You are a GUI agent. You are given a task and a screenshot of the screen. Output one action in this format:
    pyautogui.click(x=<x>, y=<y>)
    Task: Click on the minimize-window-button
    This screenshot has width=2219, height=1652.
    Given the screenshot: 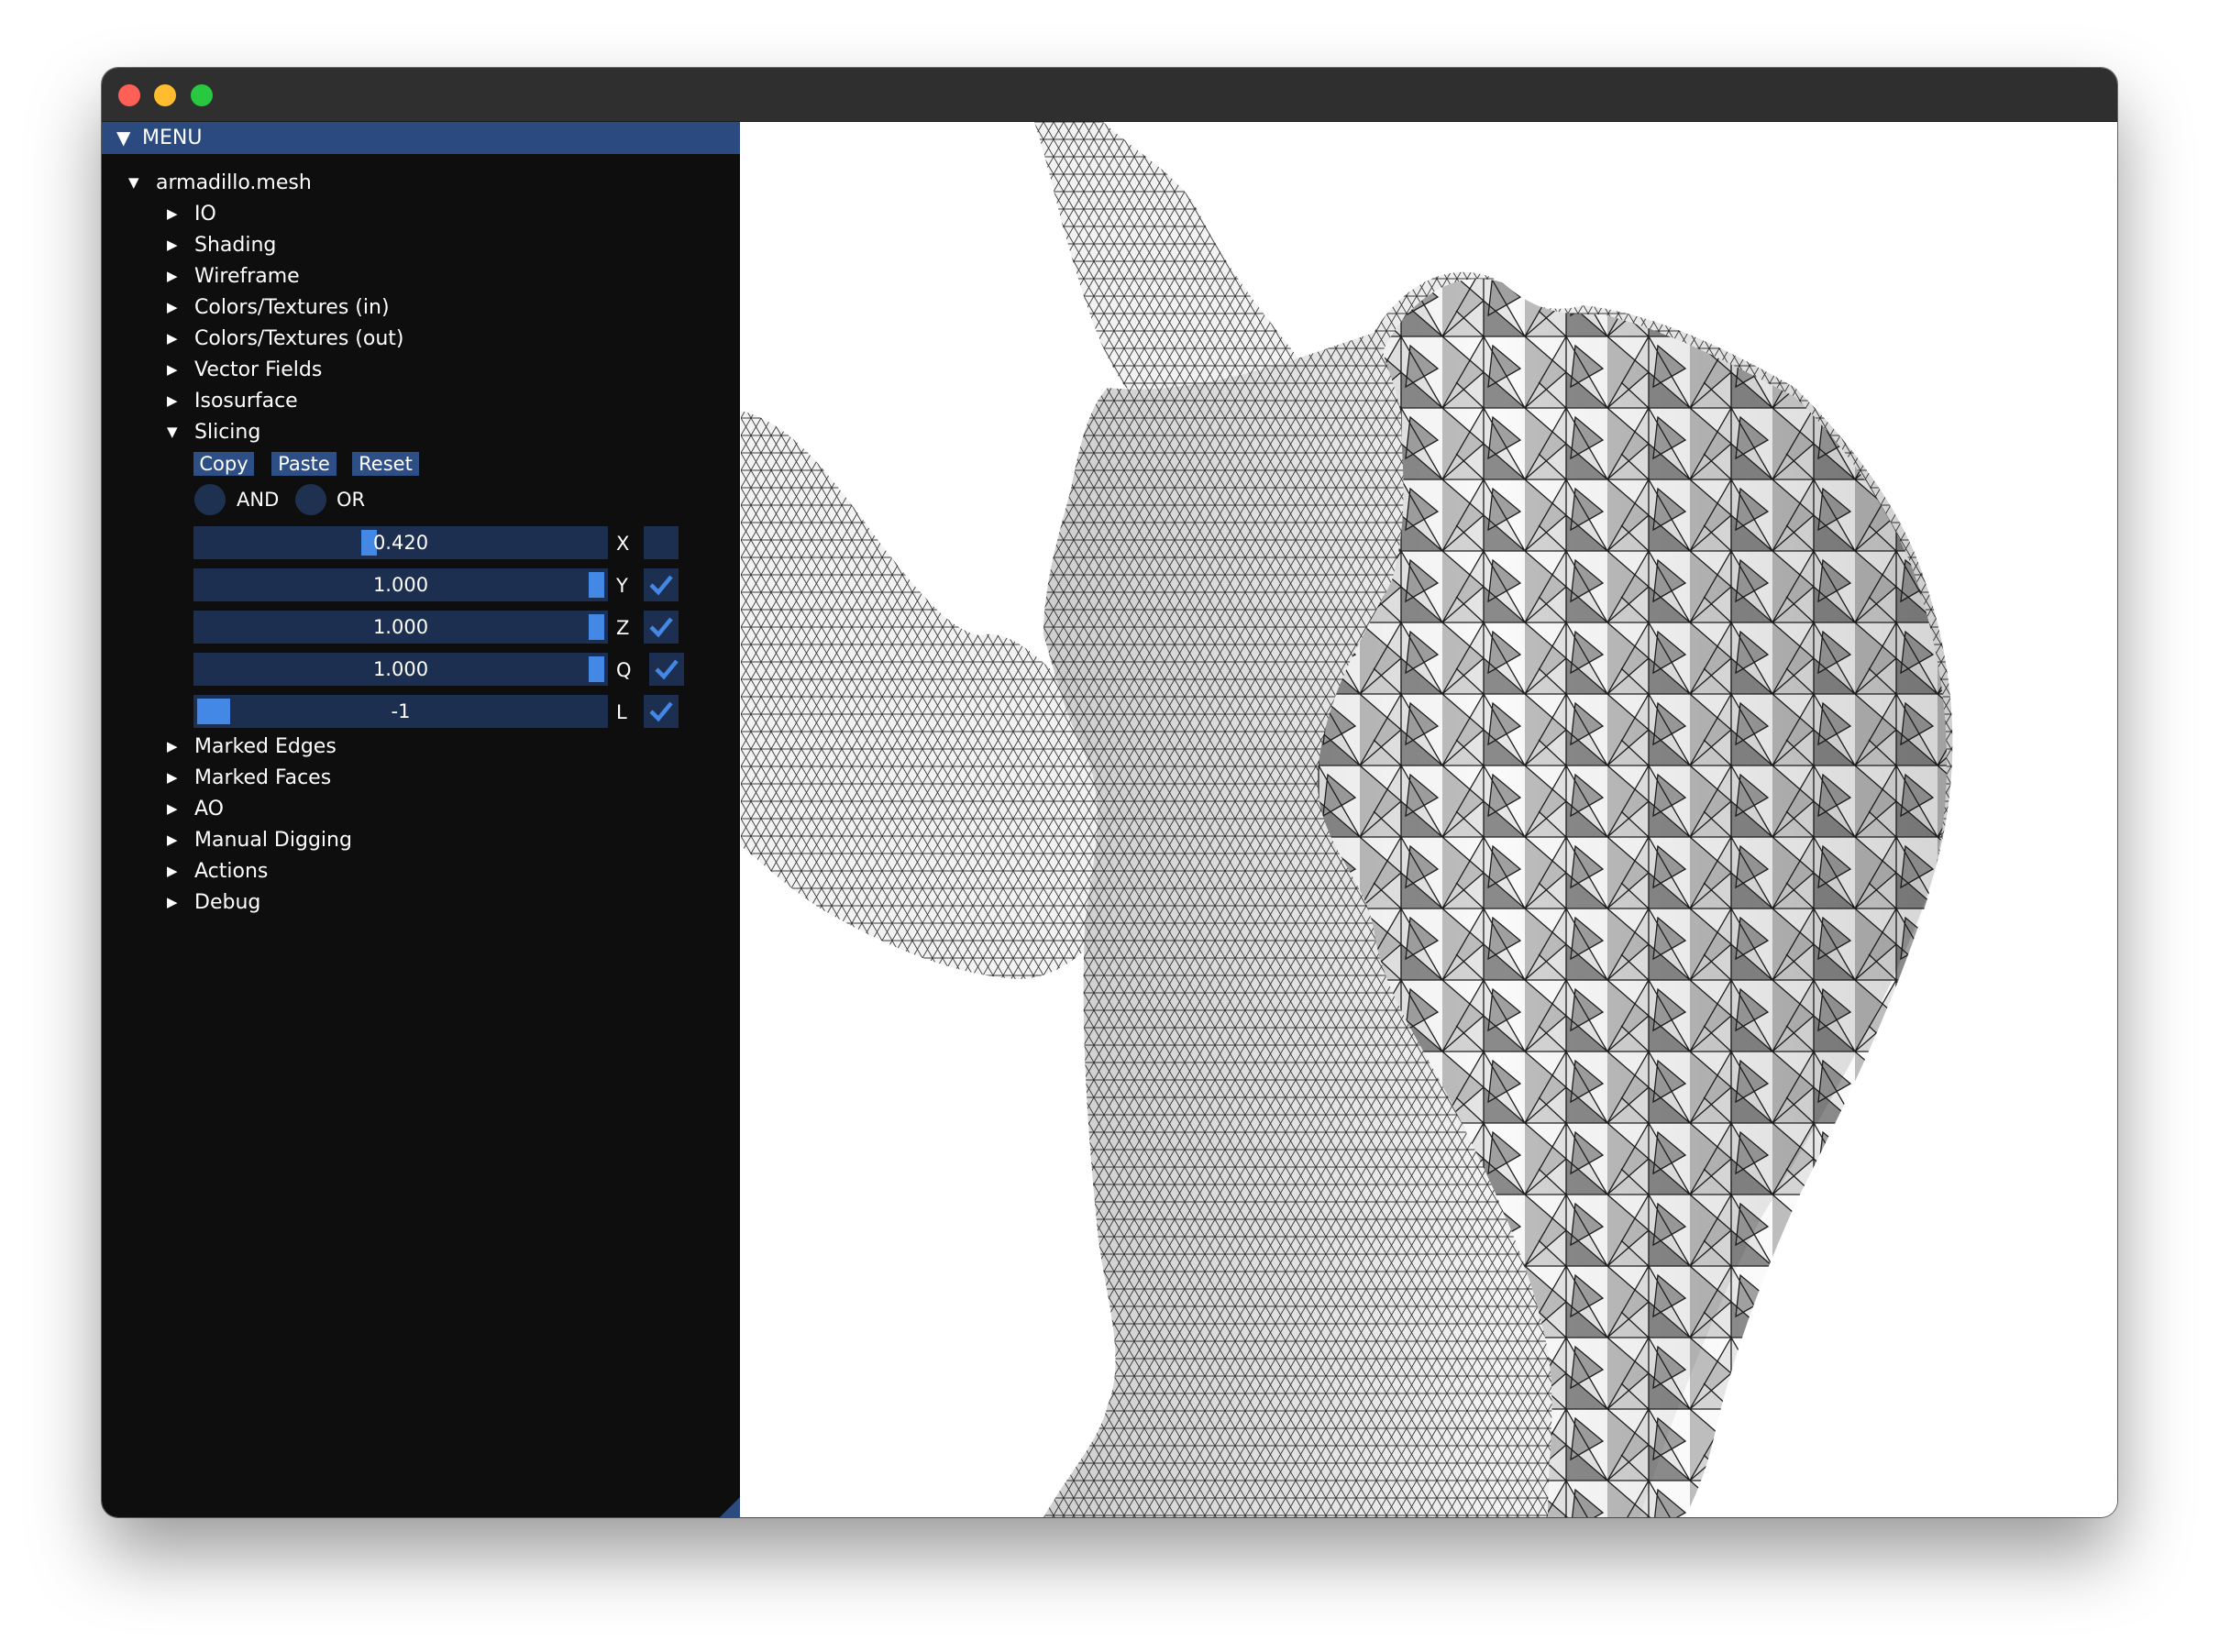 What is the action you would take?
    pyautogui.click(x=165, y=95)
    